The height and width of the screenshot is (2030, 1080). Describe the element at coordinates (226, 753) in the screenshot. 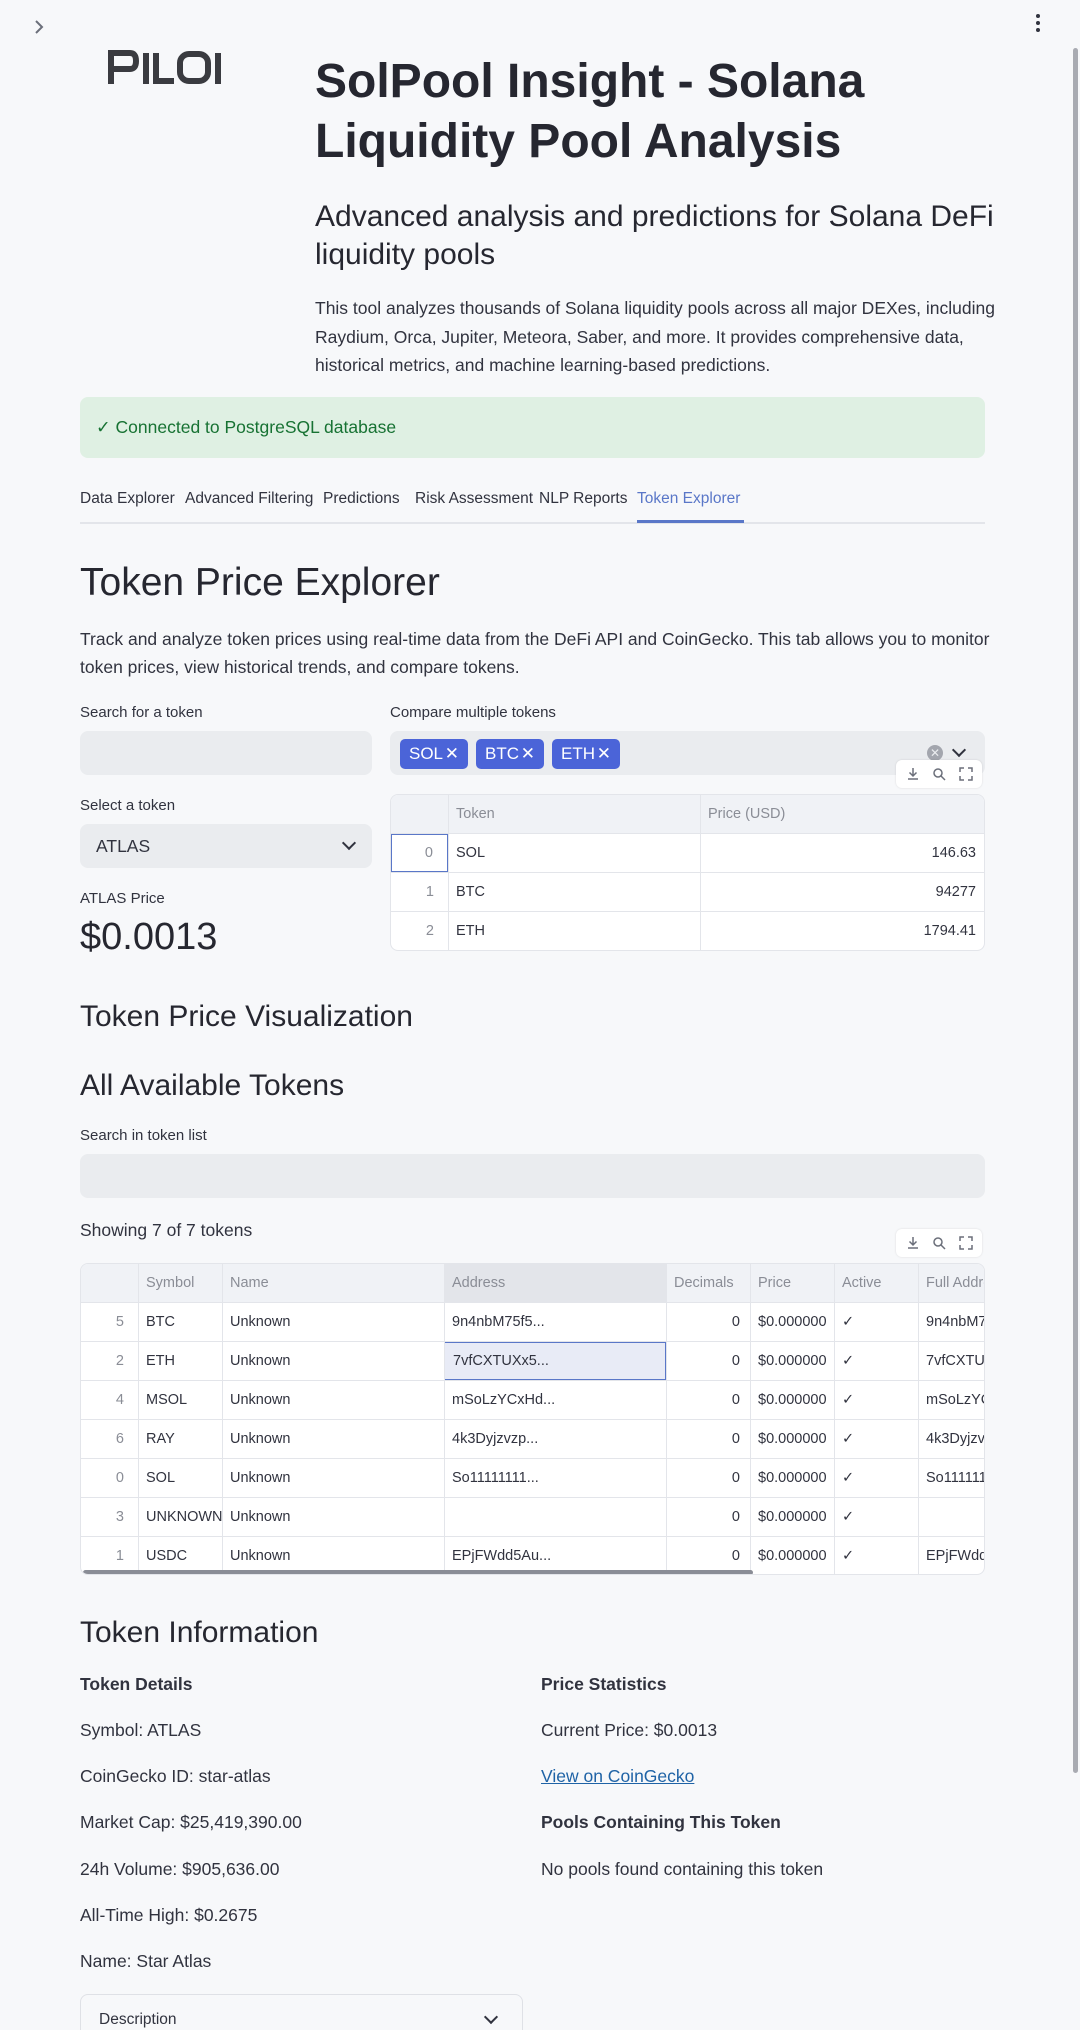

I see `token-search-input` at that location.